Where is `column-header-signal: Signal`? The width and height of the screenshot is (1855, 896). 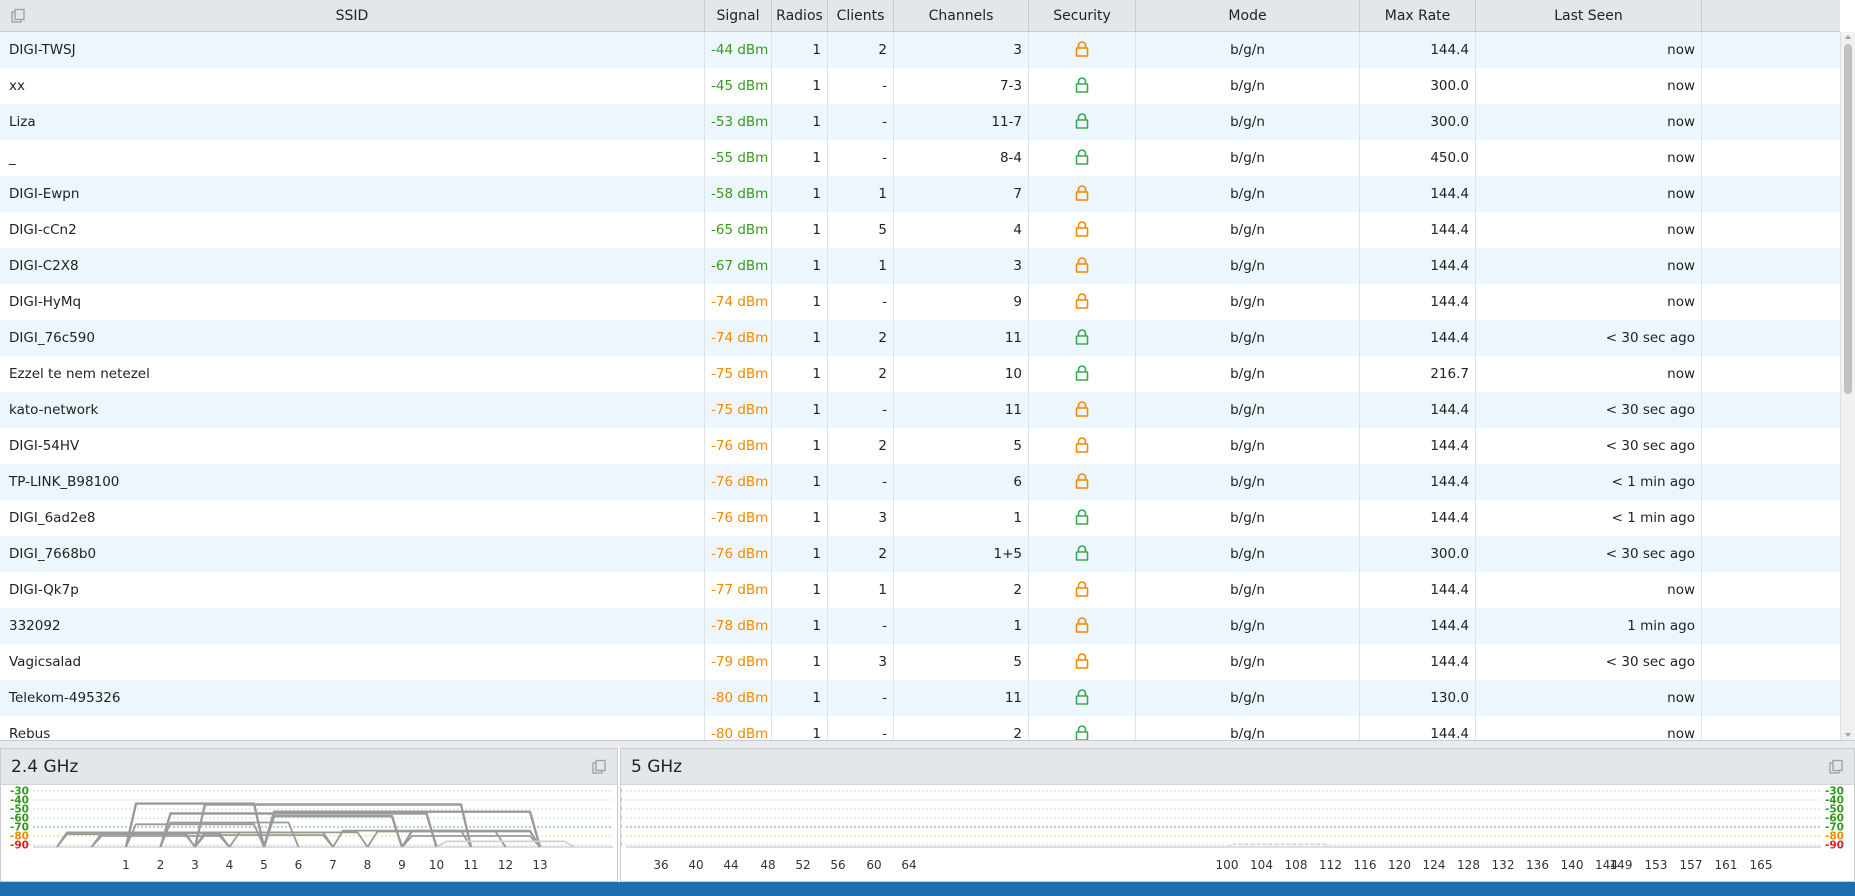 column-header-signal: Signal is located at coordinates (738, 16).